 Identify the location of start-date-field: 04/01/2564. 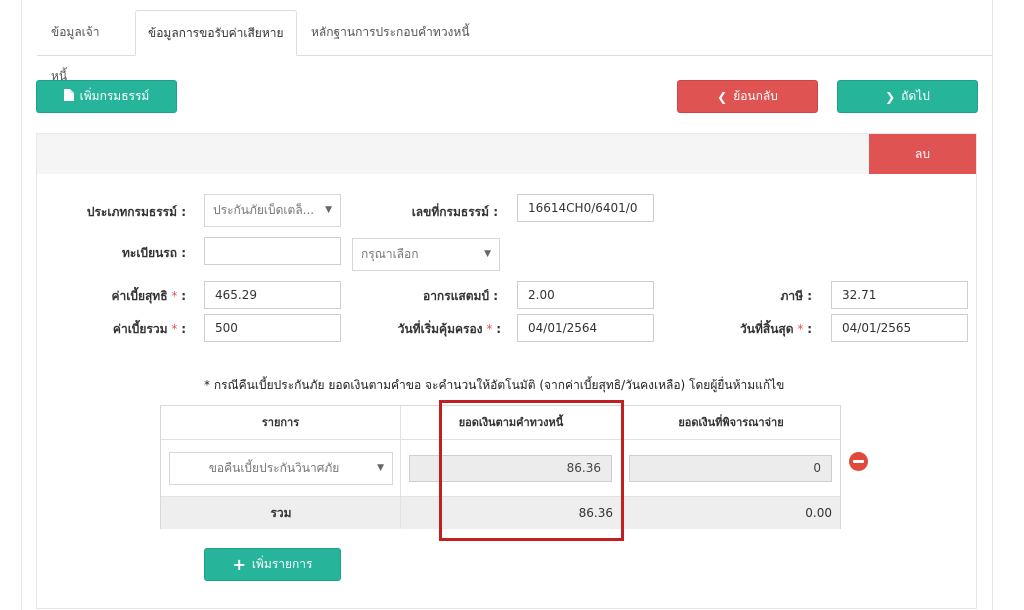
(585, 328).